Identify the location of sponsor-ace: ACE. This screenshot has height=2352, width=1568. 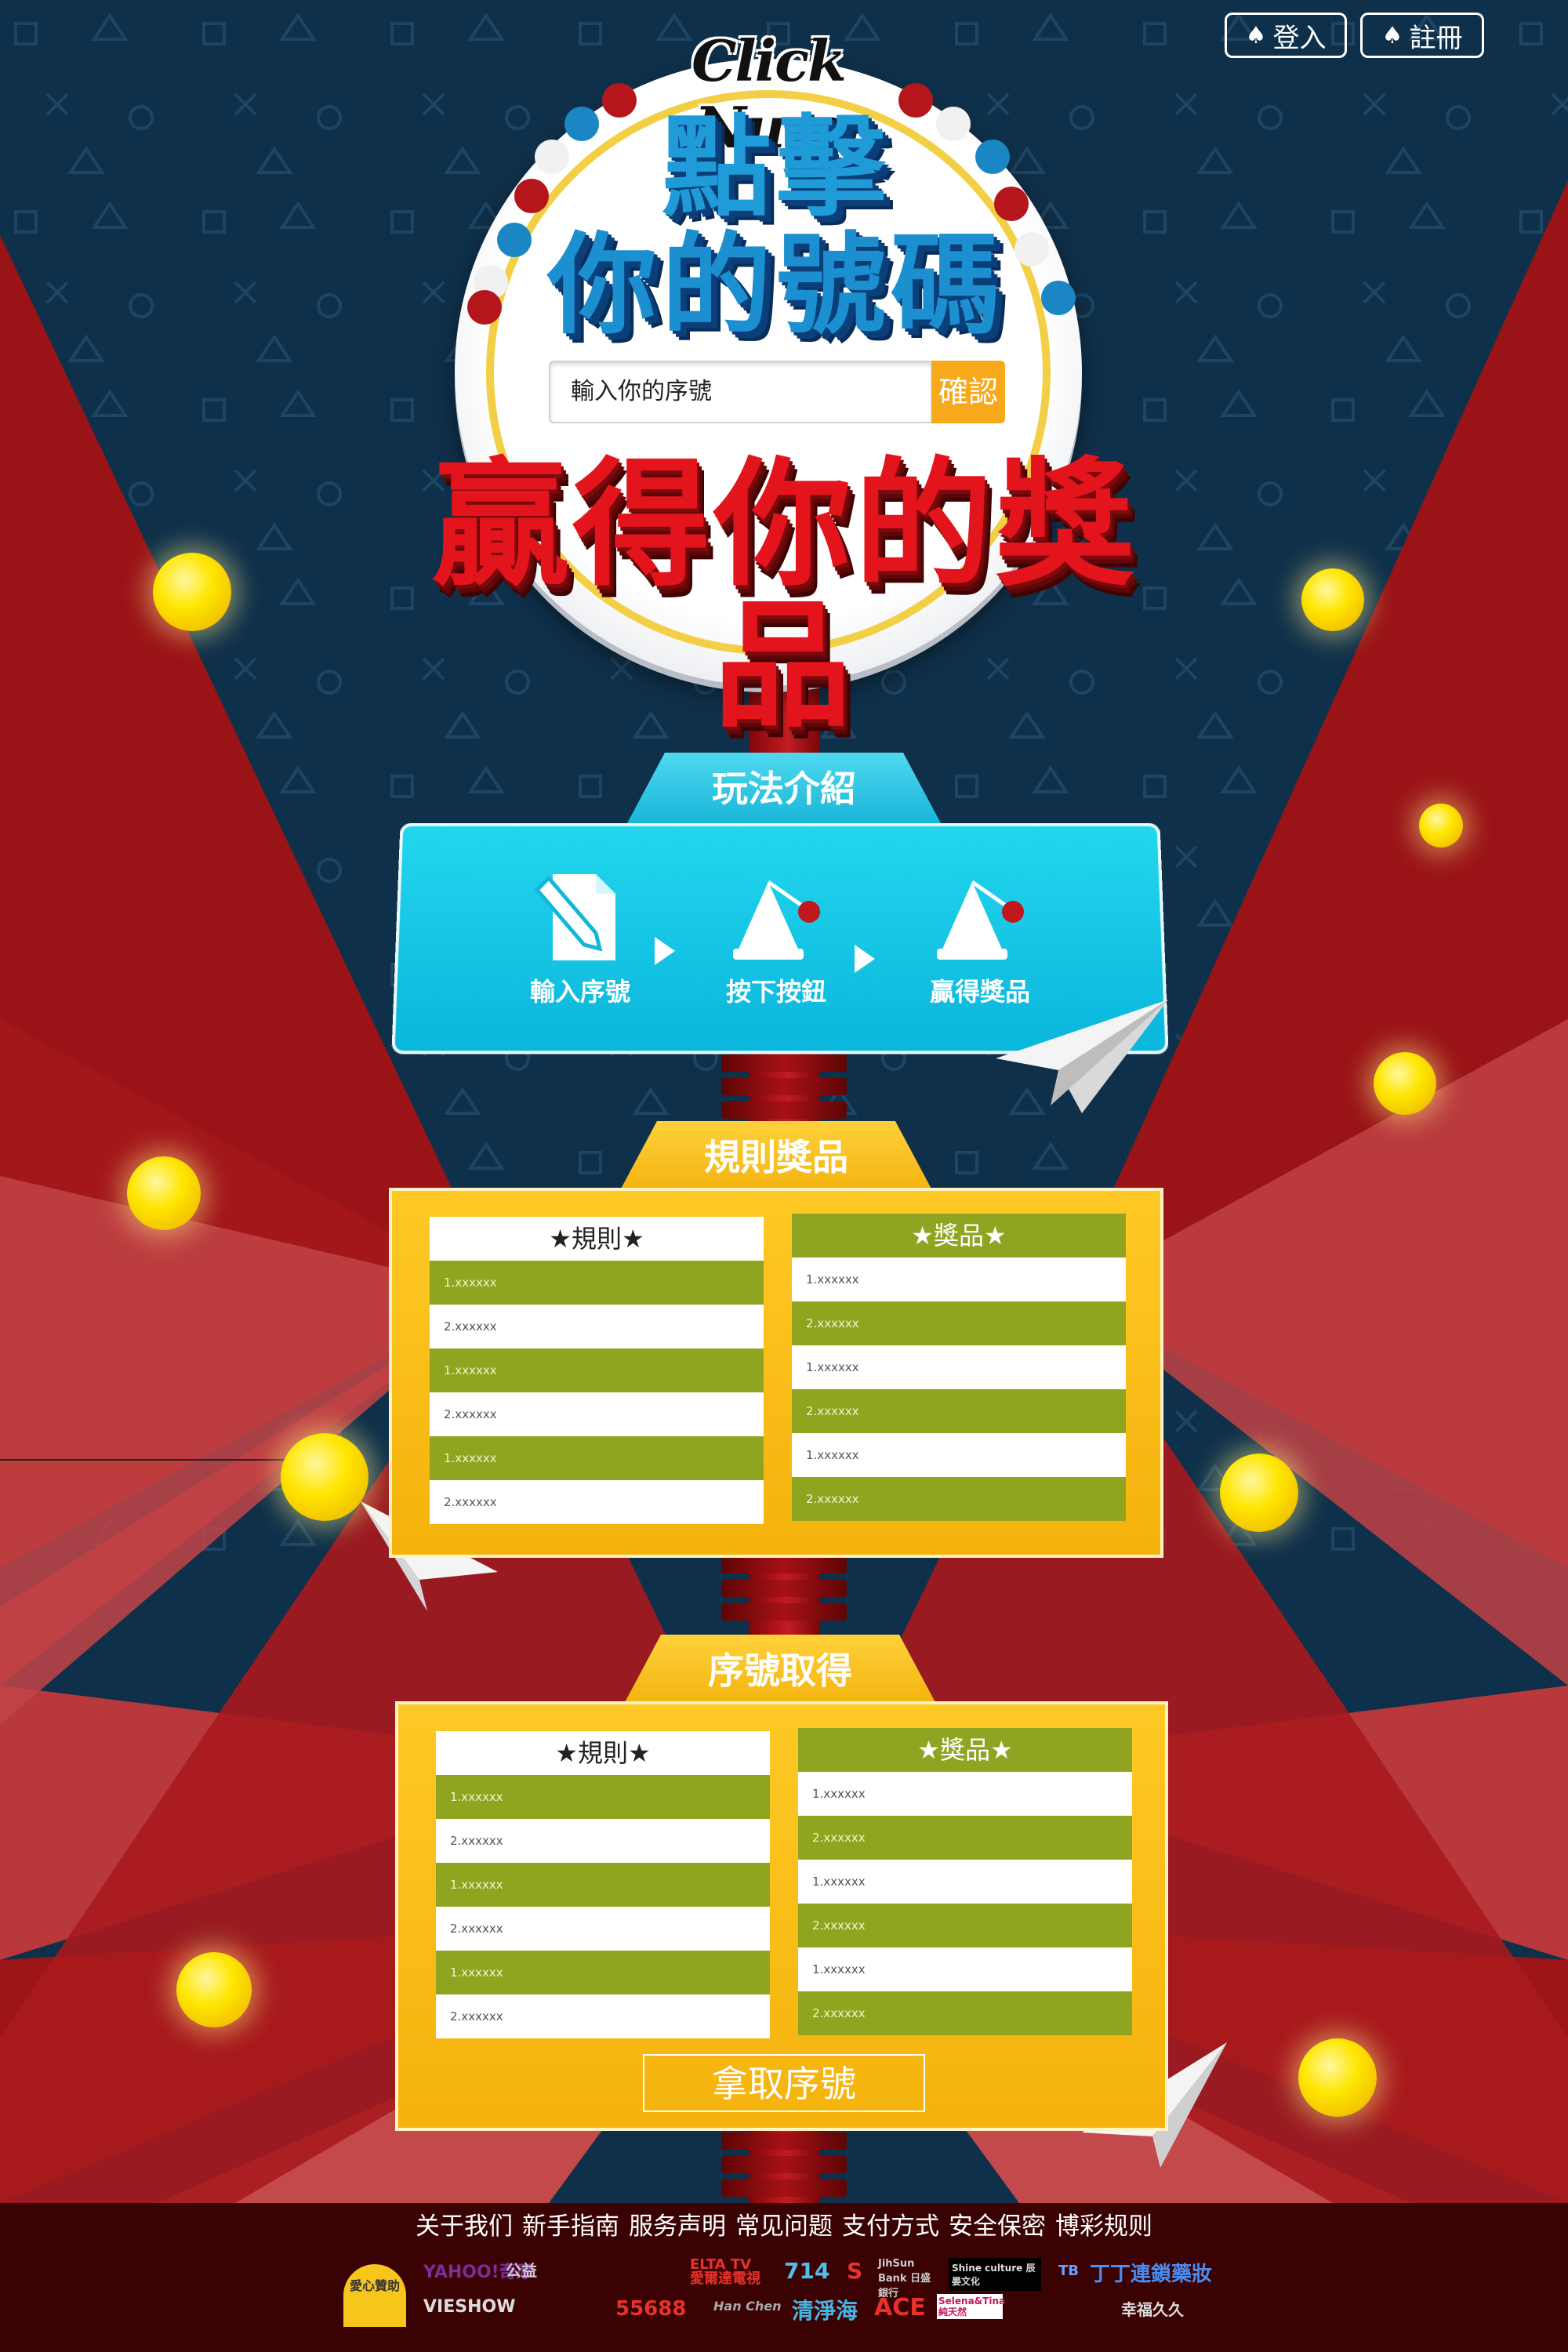
(900, 2307).